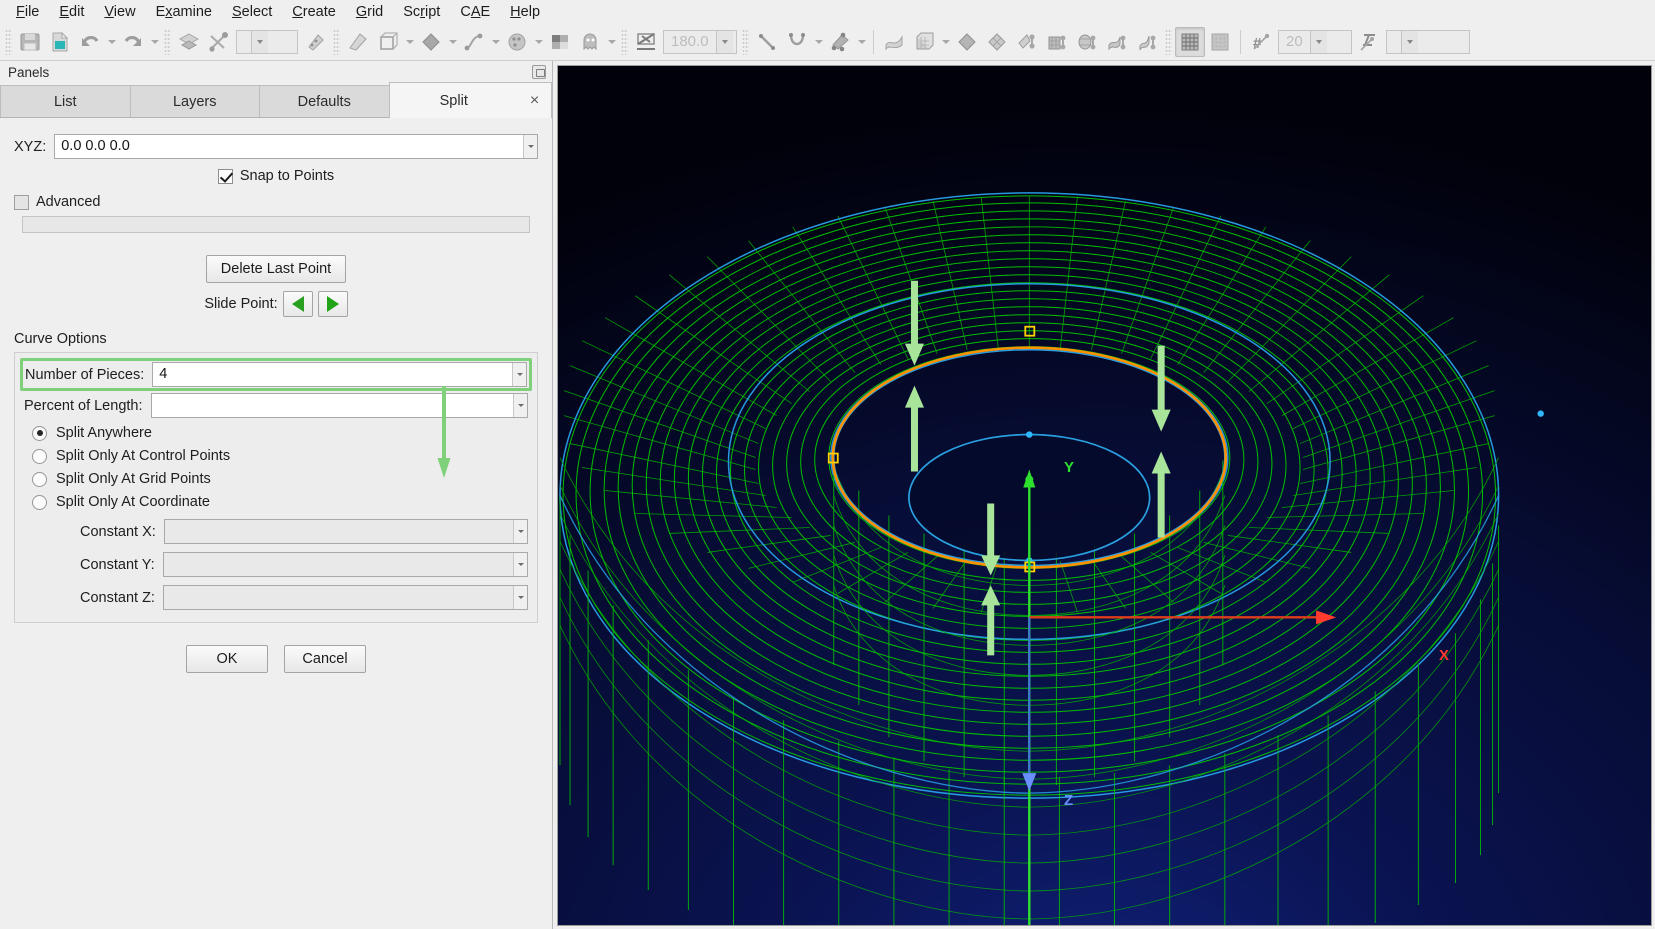  Describe the element at coordinates (280, 502) in the screenshot. I see `radio-split-coordinate: Split Only At Coordinate` at that location.